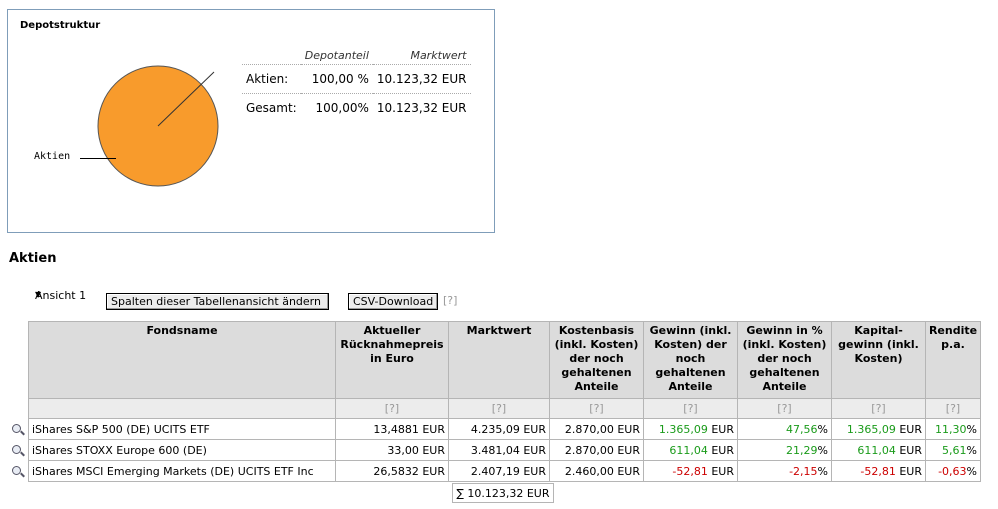  I want to click on fund-gain-pct: 47,56%, so click(784, 429).